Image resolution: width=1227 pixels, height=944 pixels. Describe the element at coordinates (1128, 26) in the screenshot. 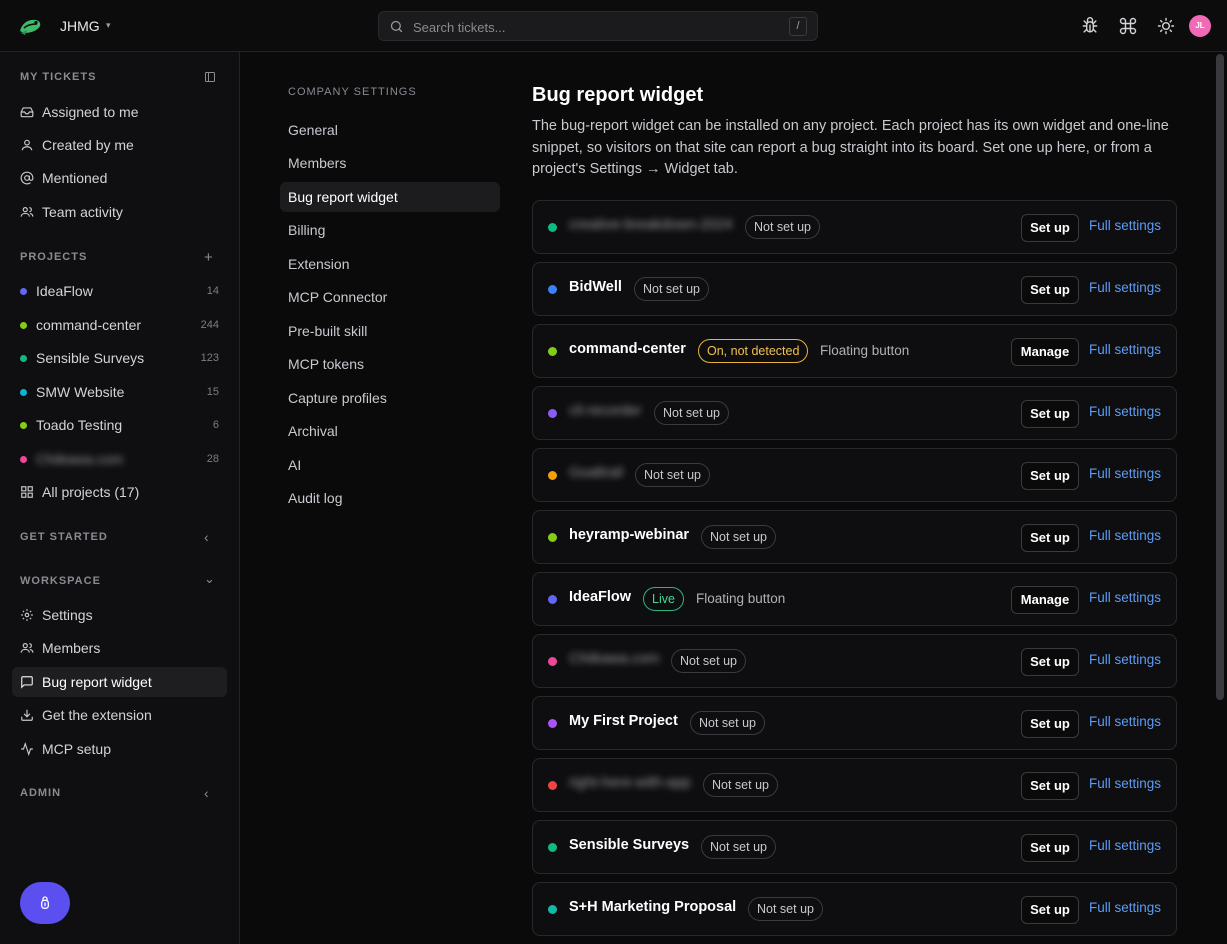

I see `command-icon` at that location.